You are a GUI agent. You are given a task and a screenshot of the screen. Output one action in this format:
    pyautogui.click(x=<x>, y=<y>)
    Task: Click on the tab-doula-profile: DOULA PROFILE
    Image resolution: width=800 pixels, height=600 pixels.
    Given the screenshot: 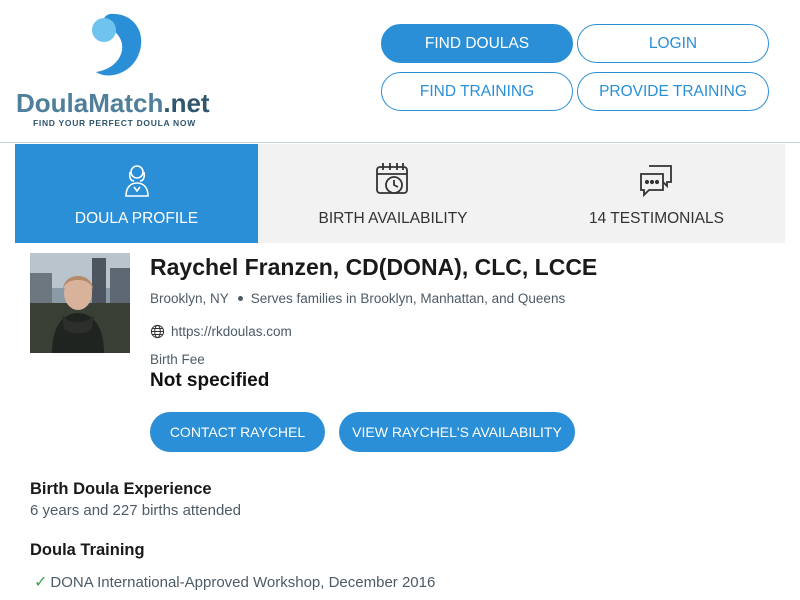 What is the action you would take?
    pyautogui.click(x=136, y=193)
    